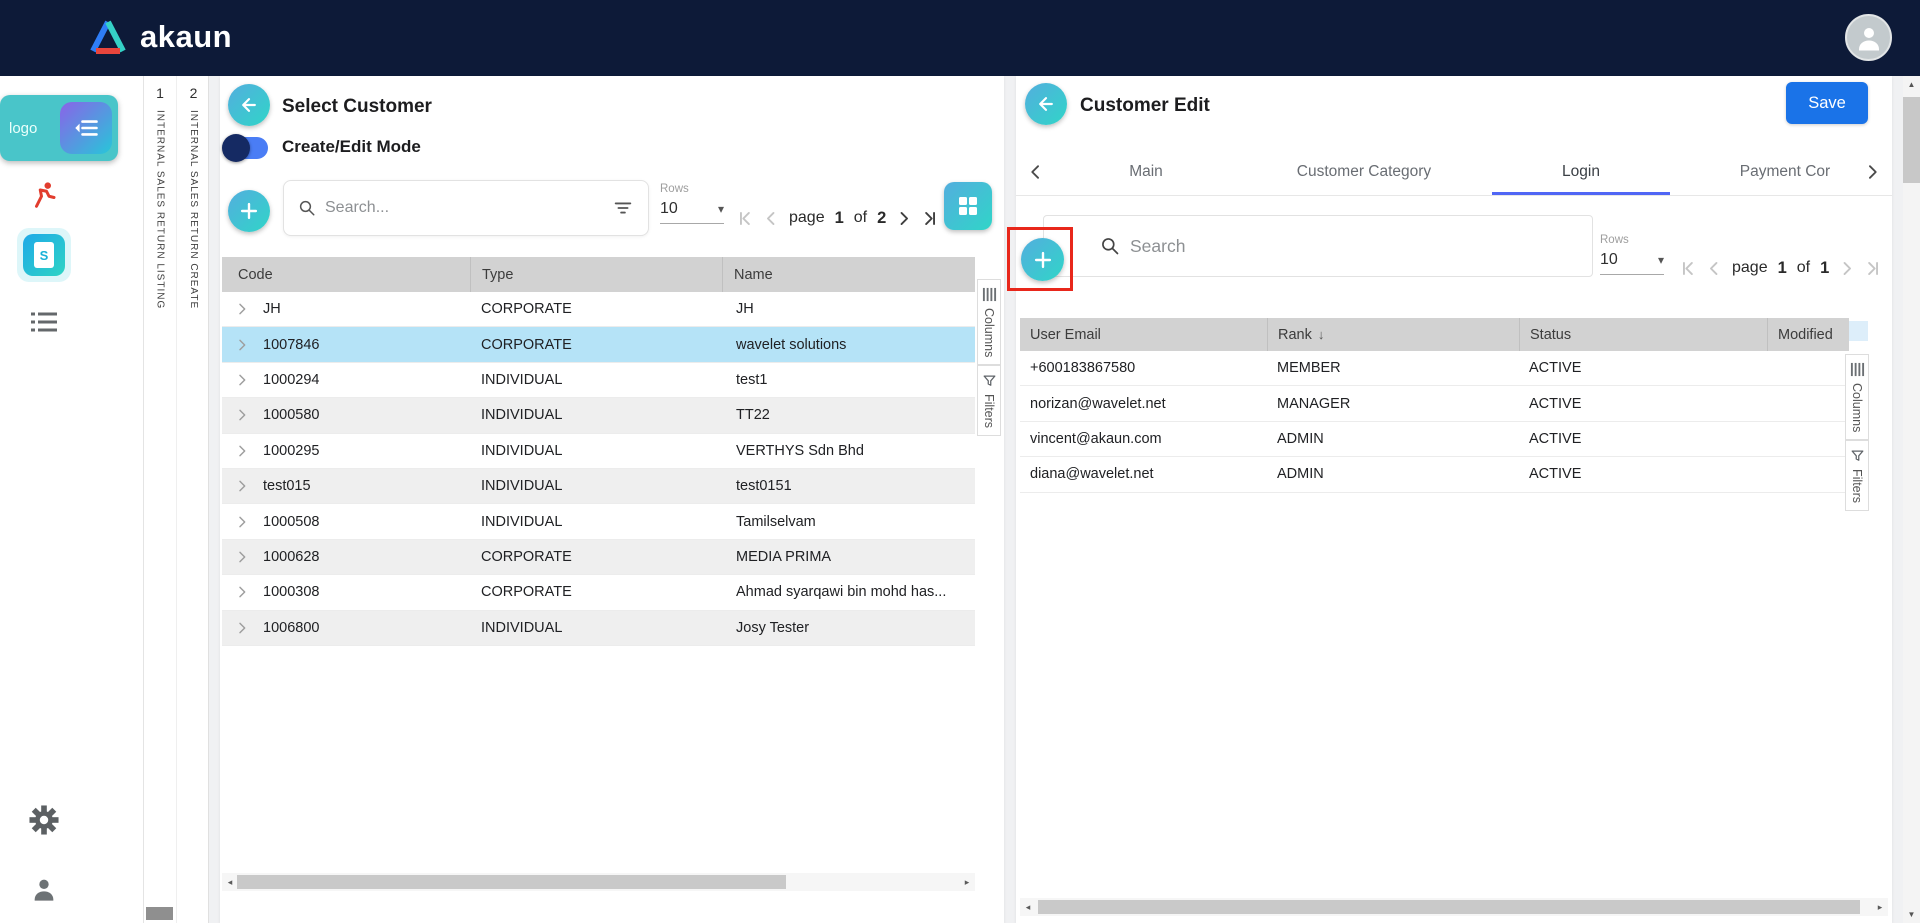 This screenshot has width=1920, height=923. What do you see at coordinates (464, 208) in the screenshot?
I see `customer-search-input` at bounding box center [464, 208].